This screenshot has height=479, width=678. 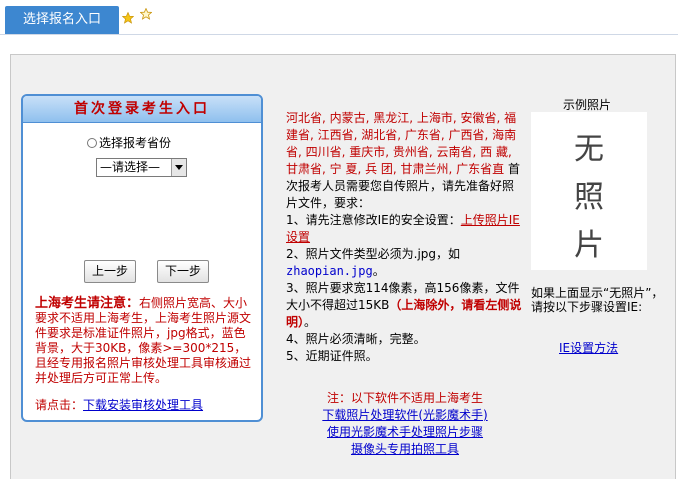 I want to click on chevron-down-icon, so click(x=178, y=167).